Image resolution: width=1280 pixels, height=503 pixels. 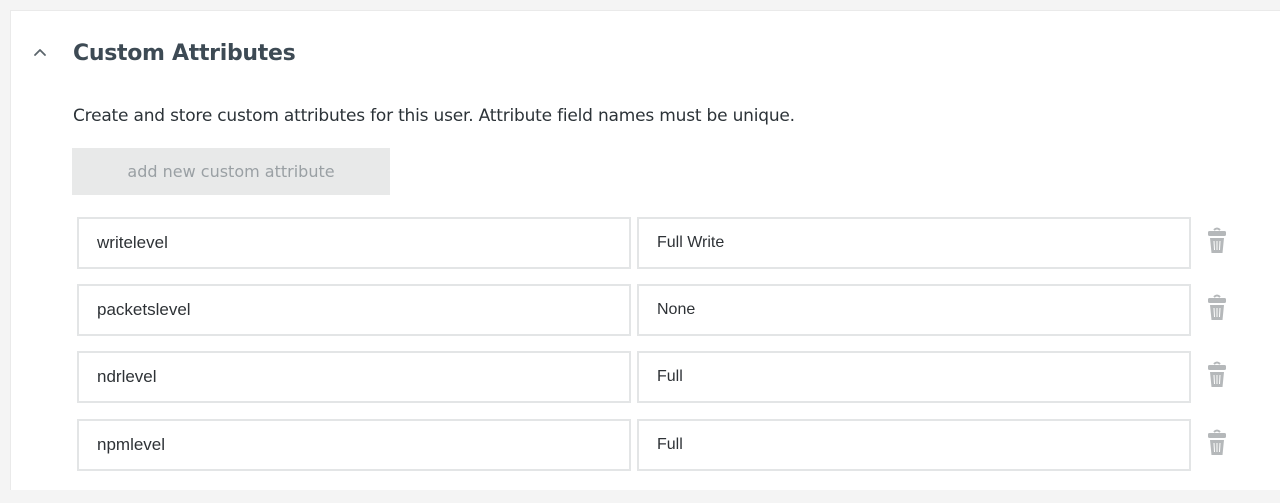 What do you see at coordinates (914, 310) in the screenshot?
I see `attribute-value-field: None` at bounding box center [914, 310].